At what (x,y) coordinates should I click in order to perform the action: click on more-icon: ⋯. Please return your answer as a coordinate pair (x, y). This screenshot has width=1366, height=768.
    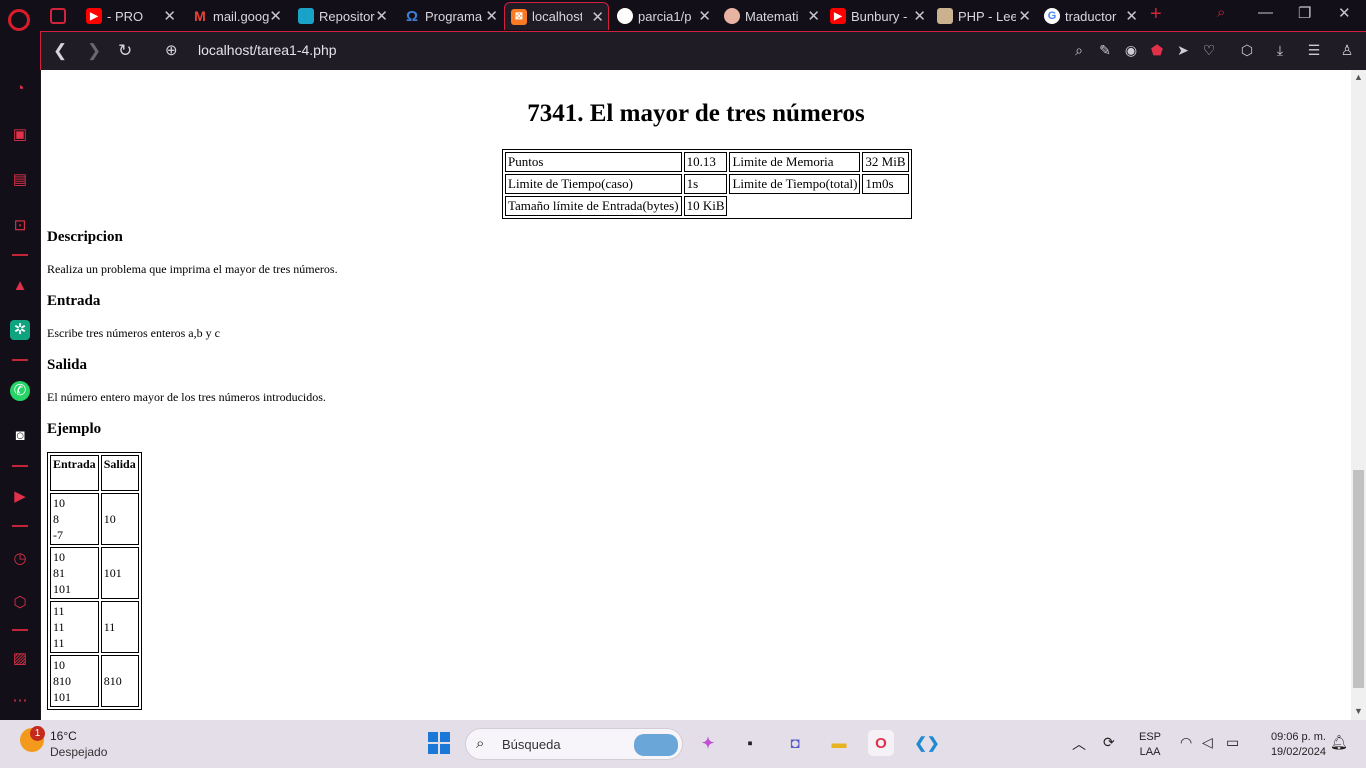
    Looking at the image, I should click on (20, 701).